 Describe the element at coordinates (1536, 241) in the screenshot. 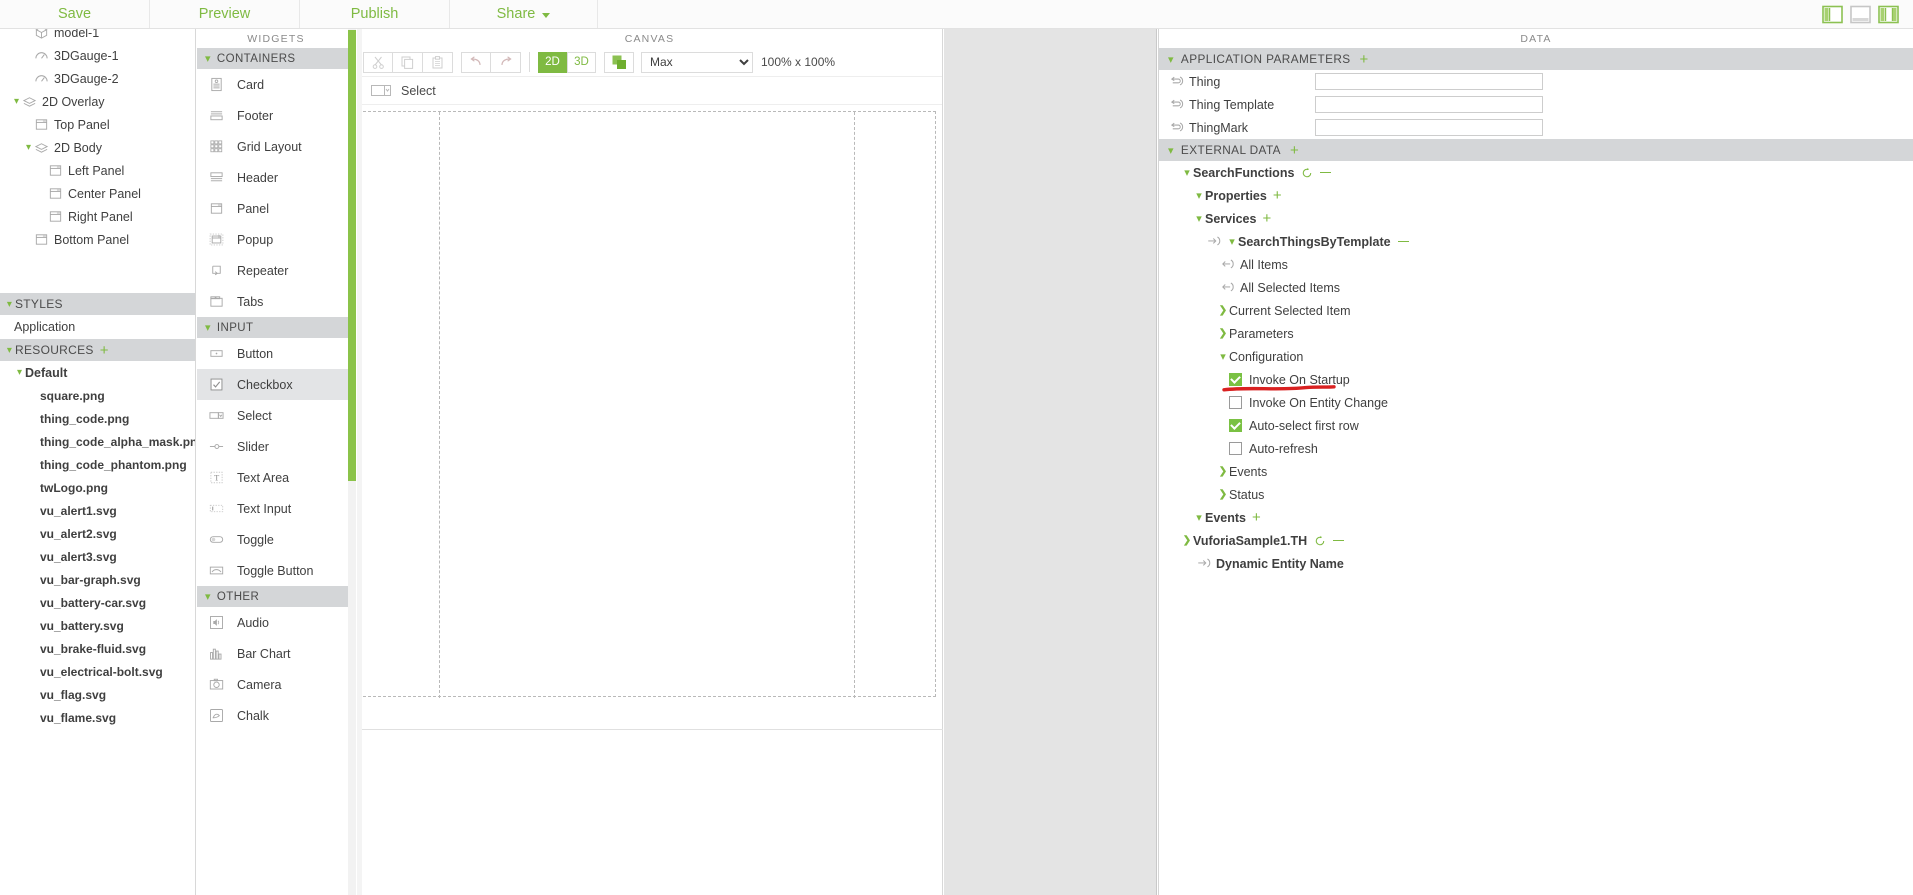

I see `data-tree-item-searchthingsbytemplate: ▾ SearchThingsByTemplate` at that location.